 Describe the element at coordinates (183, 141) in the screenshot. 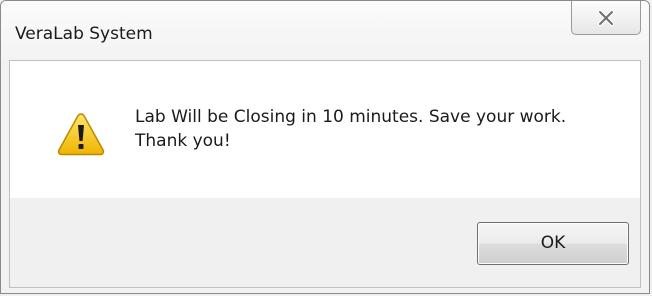

I see `message-line-2: Thank you!` at that location.